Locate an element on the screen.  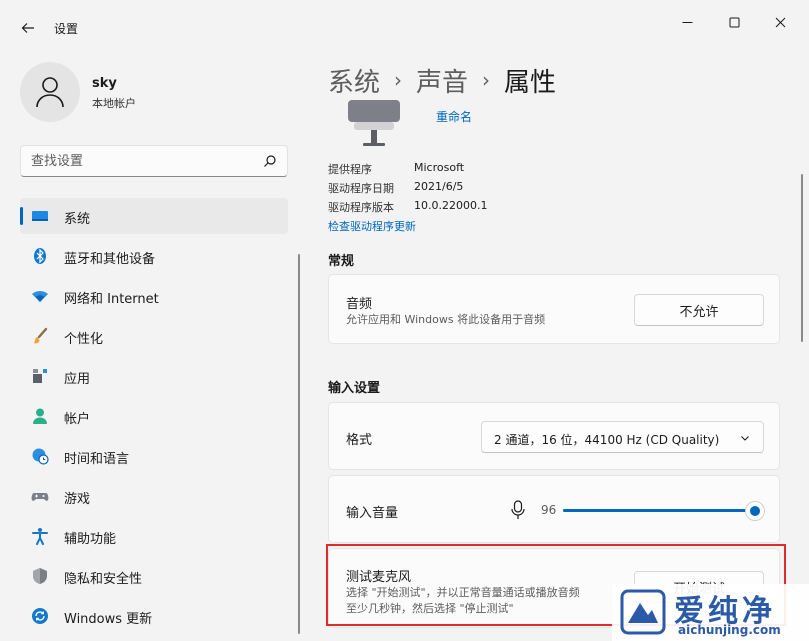
slider-thumb is located at coordinates (755, 511).